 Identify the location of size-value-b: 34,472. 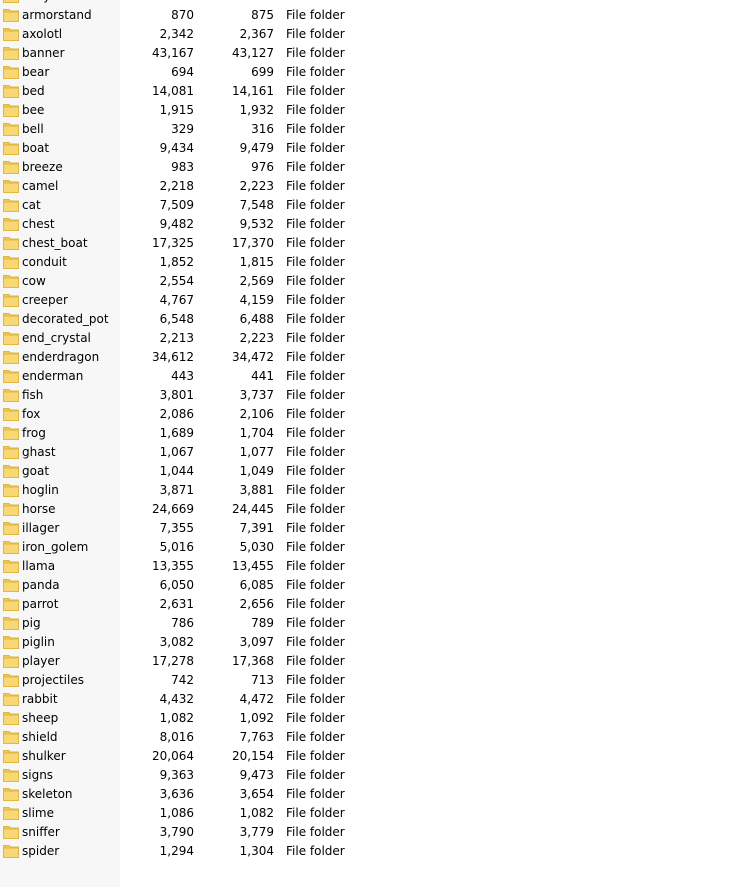
(253, 357).